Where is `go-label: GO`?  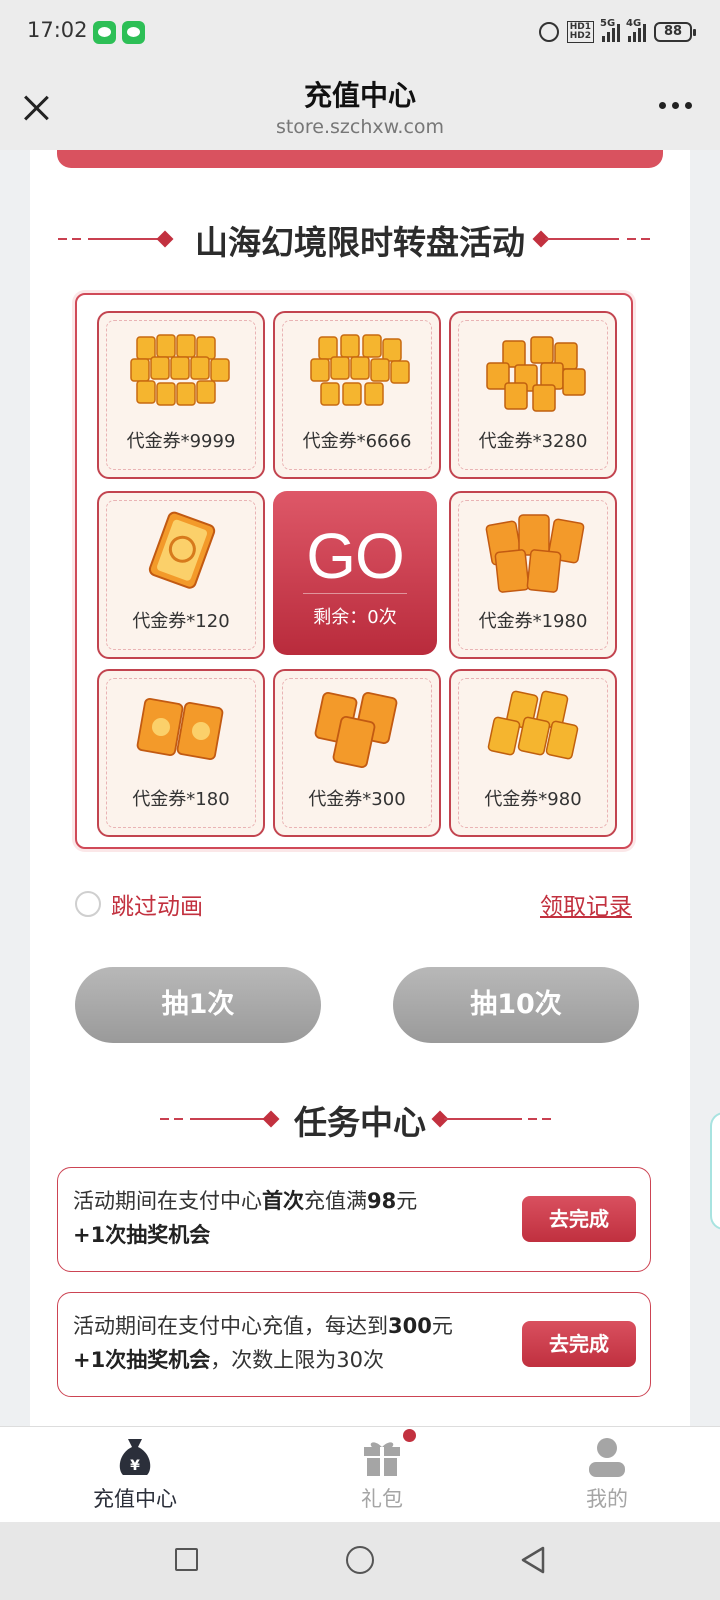 go-label: GO is located at coordinates (355, 556).